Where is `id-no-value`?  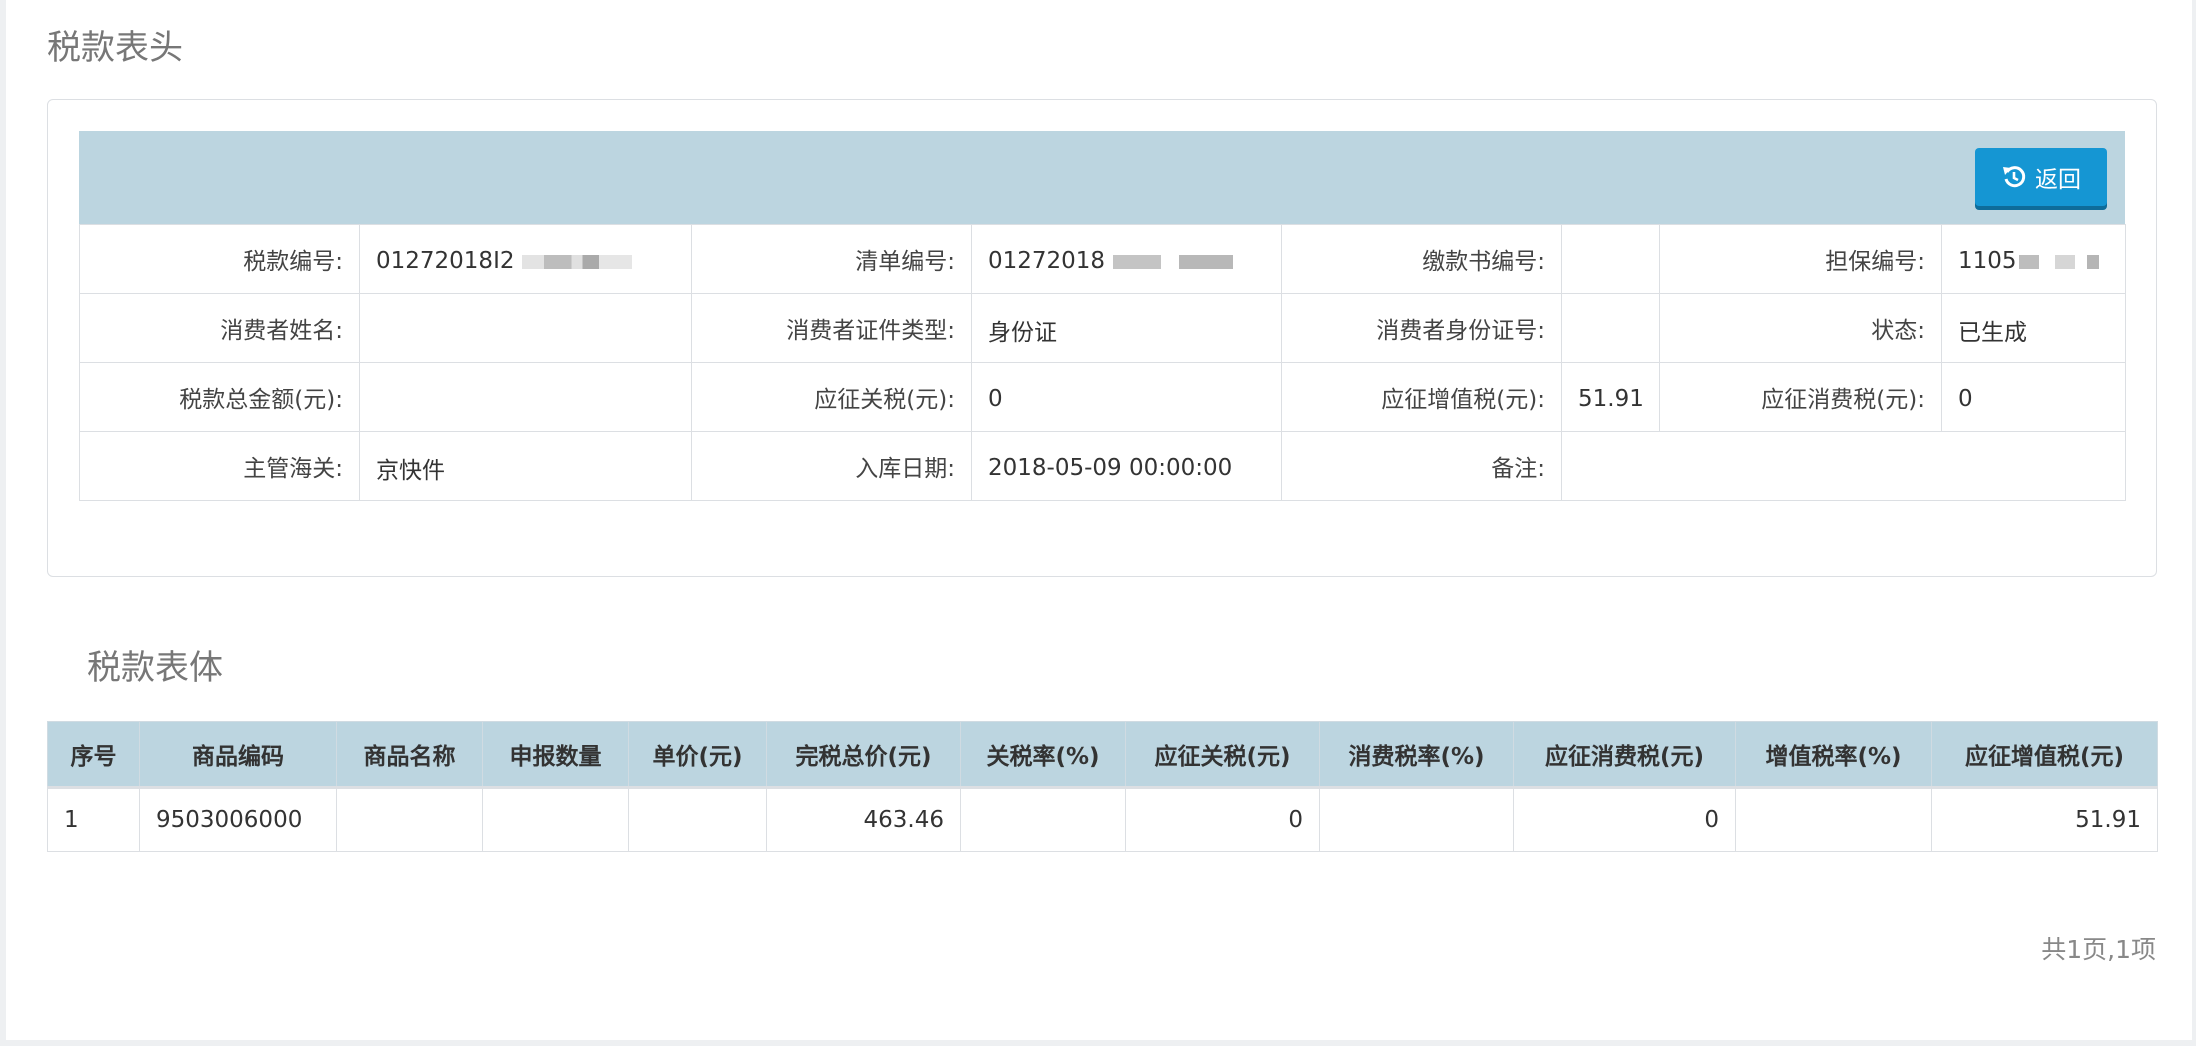
id-no-value is located at coordinates (1610, 328).